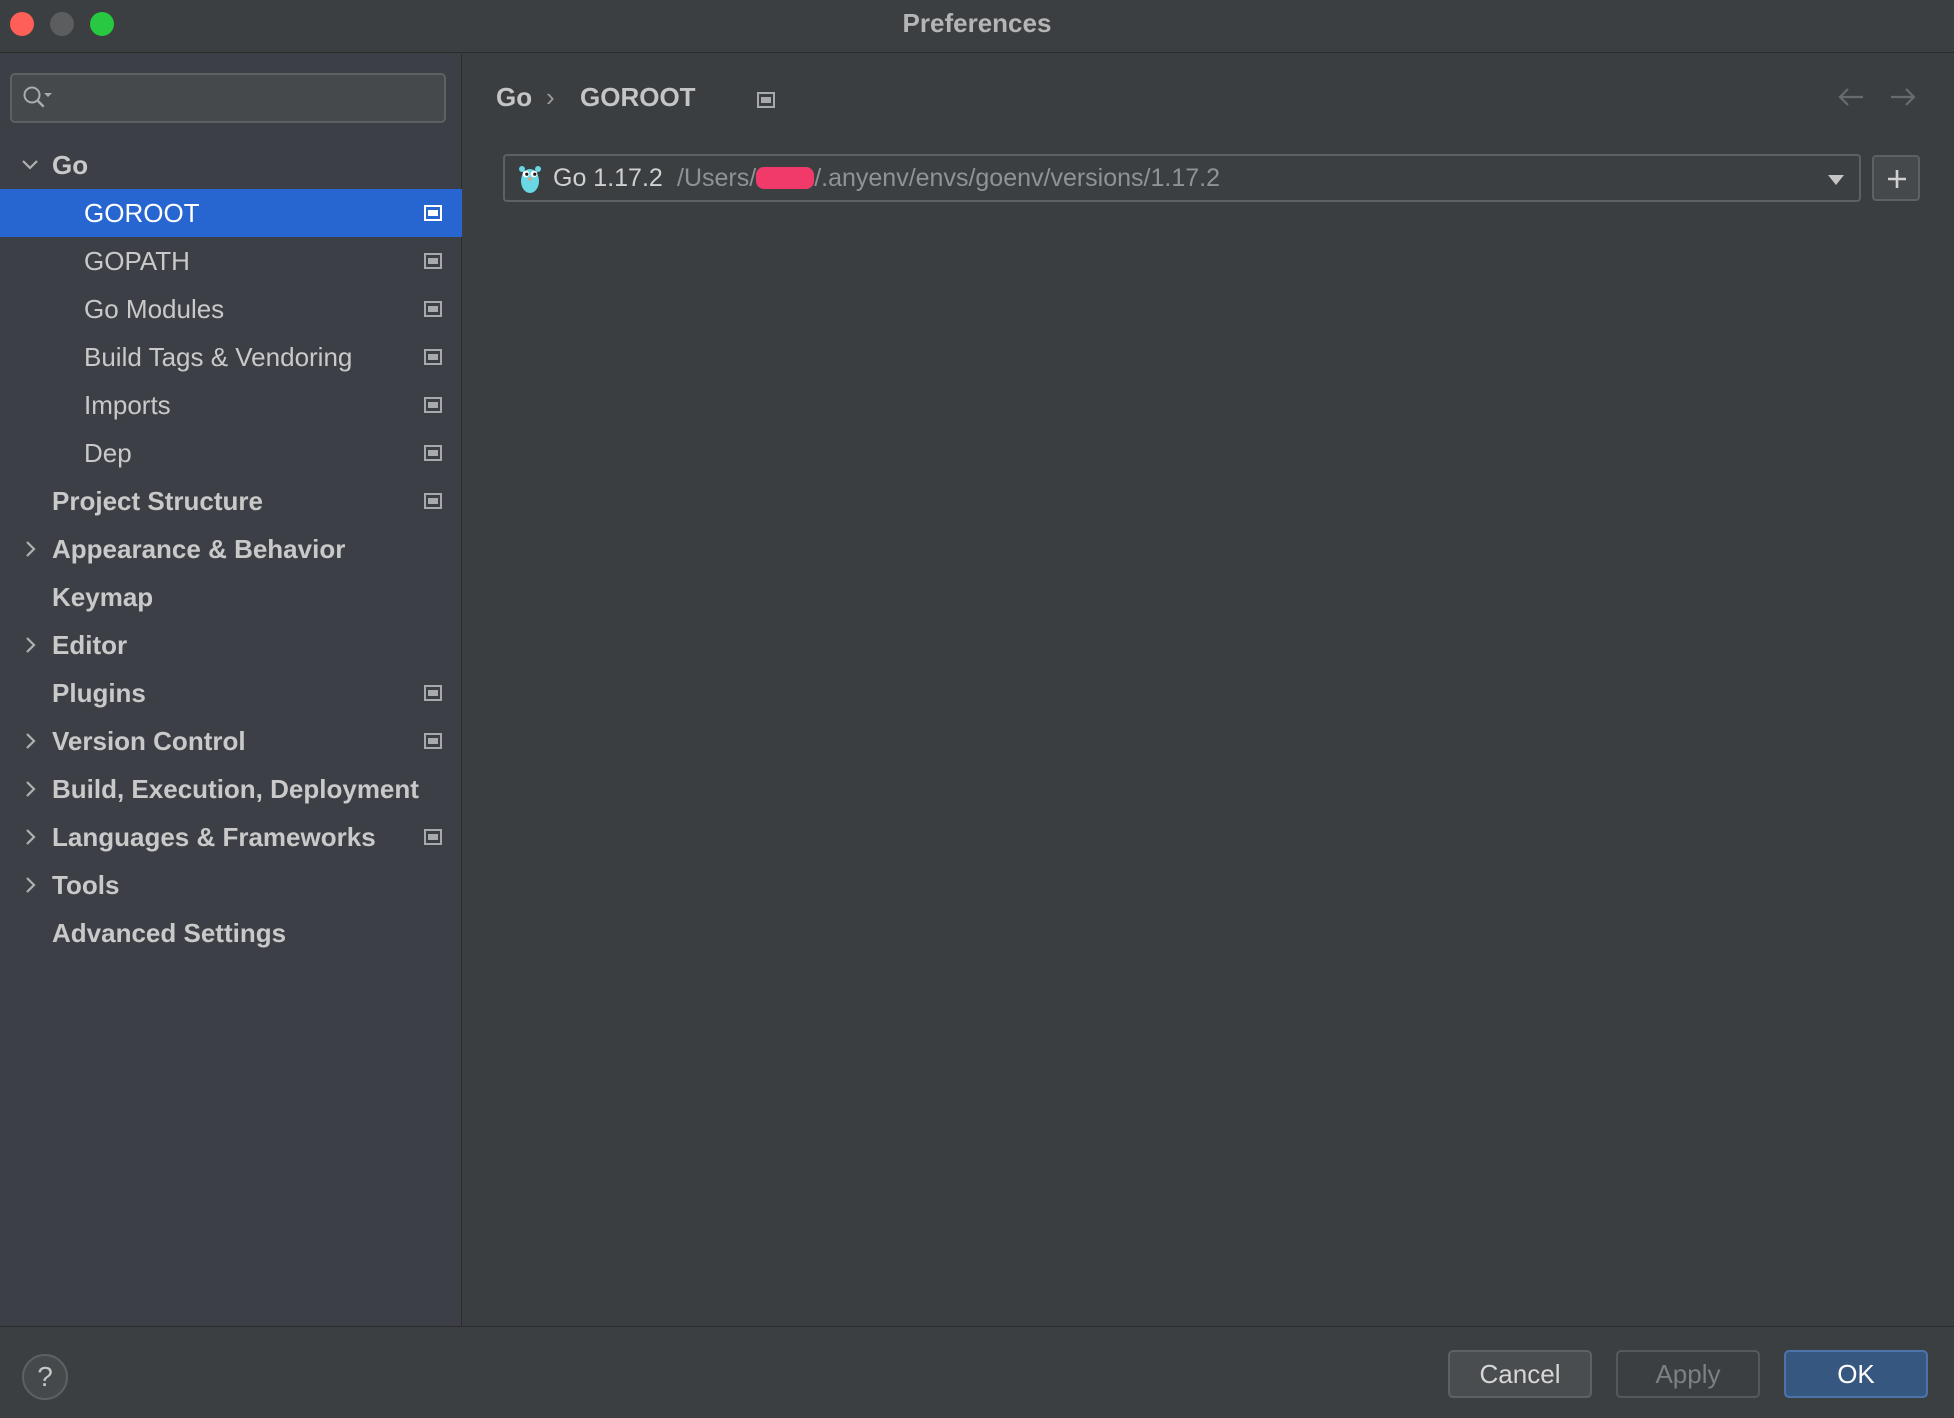 The height and width of the screenshot is (1418, 1954). I want to click on cancel-button: Cancel, so click(1520, 1374).